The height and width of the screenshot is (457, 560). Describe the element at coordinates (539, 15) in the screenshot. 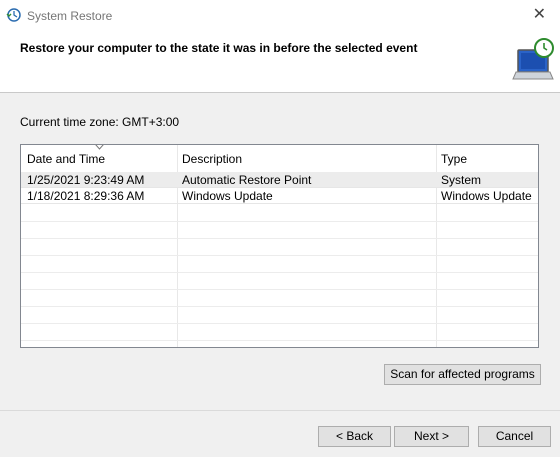

I see `close-icon: ✕` at that location.